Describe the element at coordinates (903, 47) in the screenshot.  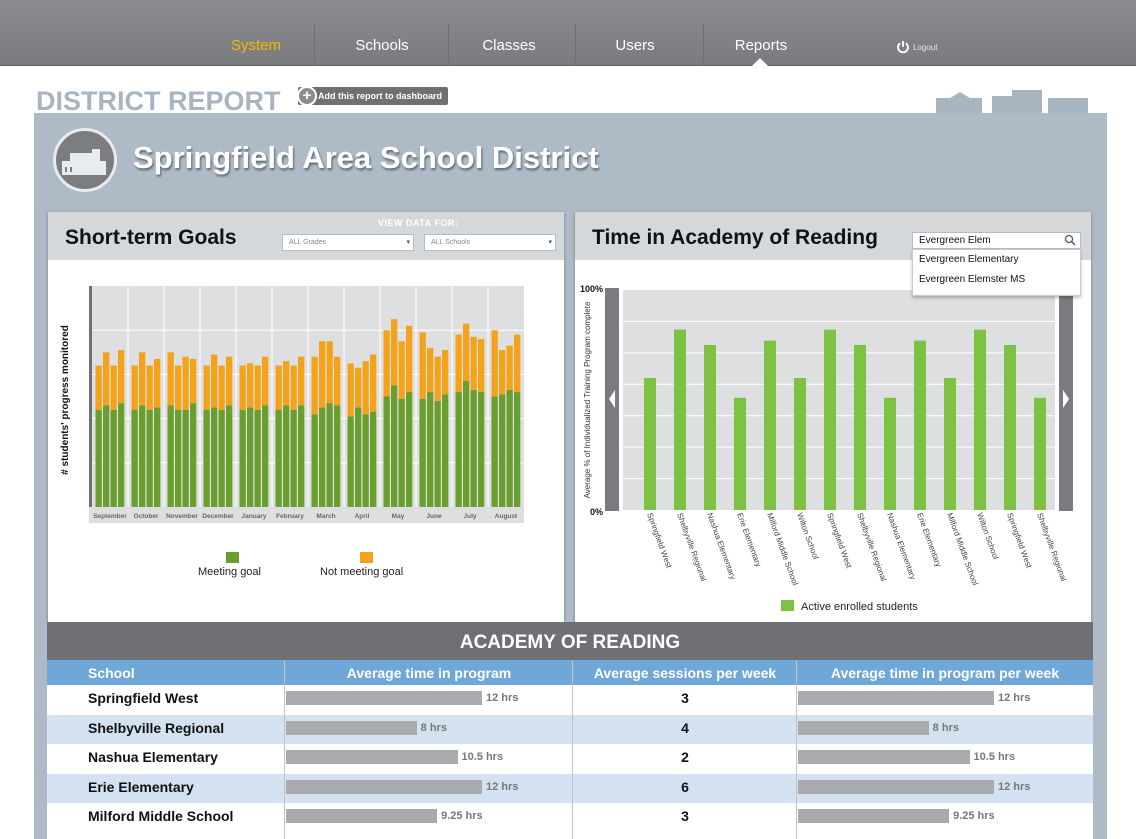
I see `power-icon` at that location.